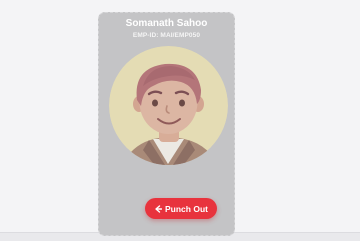 This screenshot has width=360, height=241. What do you see at coordinates (158, 208) in the screenshot?
I see `logout-arrow-icon` at bounding box center [158, 208].